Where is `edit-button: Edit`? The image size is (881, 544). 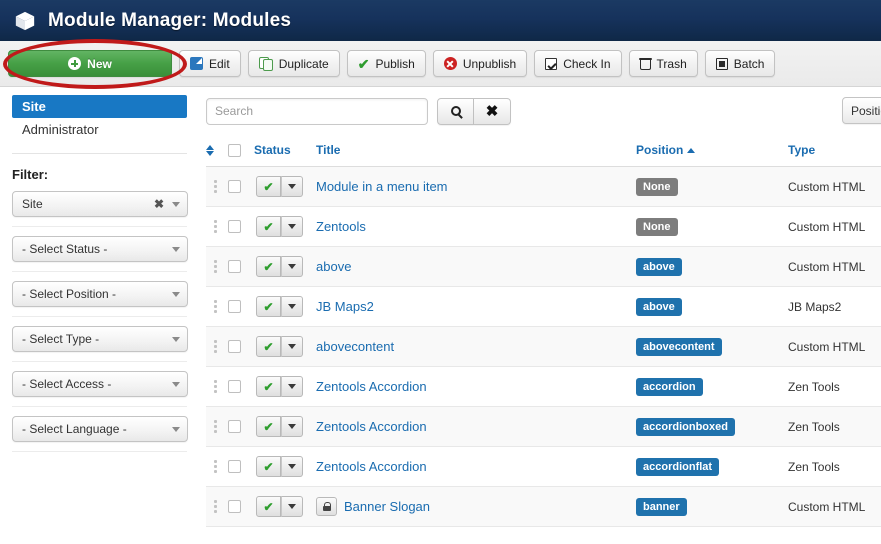 edit-button: Edit is located at coordinates (210, 63).